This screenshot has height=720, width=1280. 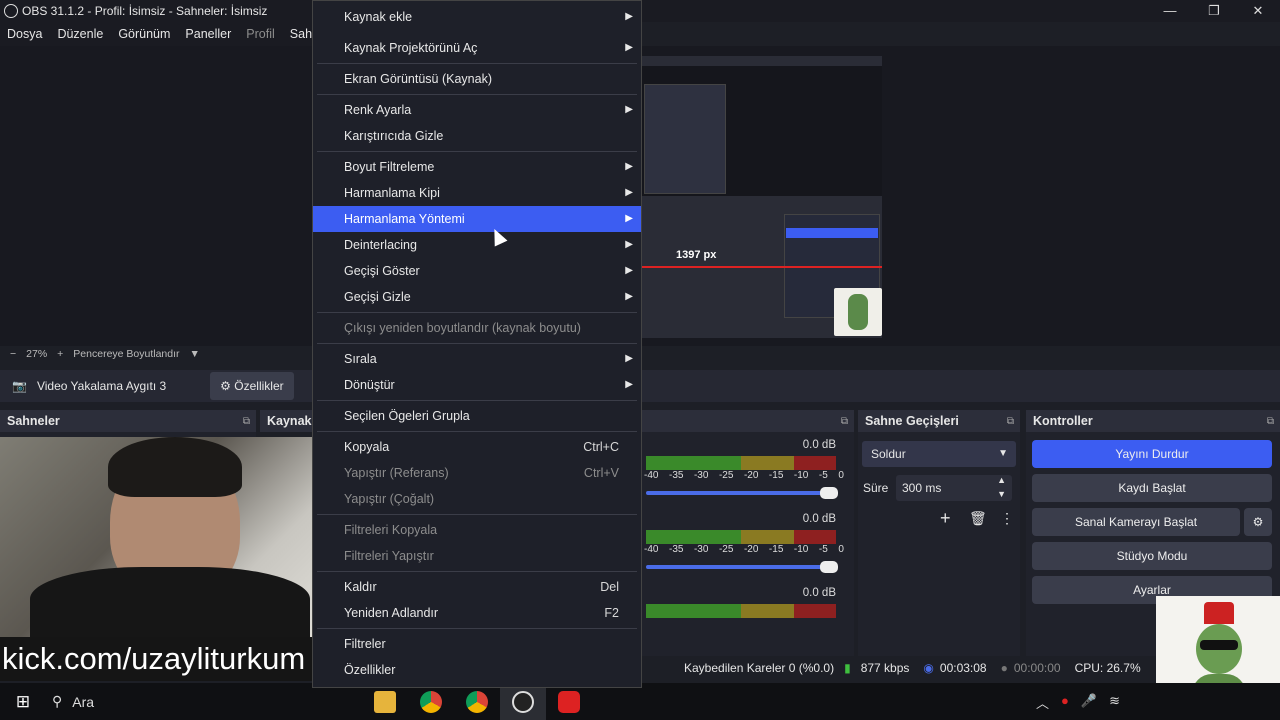 I want to click on controls-dock-header: Kontroller ⧉, so click(x=1153, y=421).